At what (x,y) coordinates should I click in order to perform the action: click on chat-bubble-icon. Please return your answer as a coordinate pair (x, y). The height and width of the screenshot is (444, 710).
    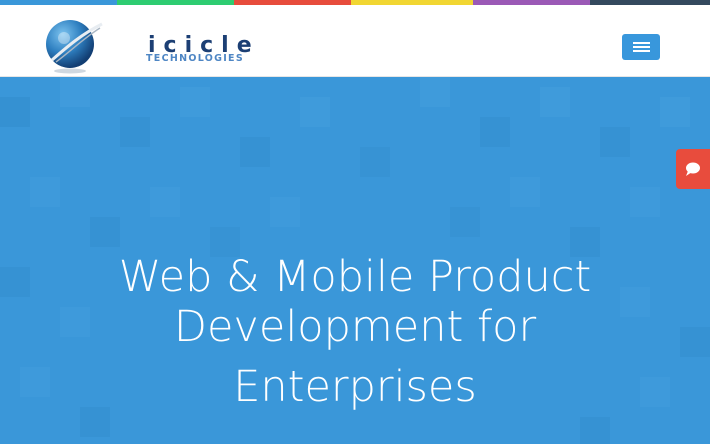
    Looking at the image, I should click on (693, 169).